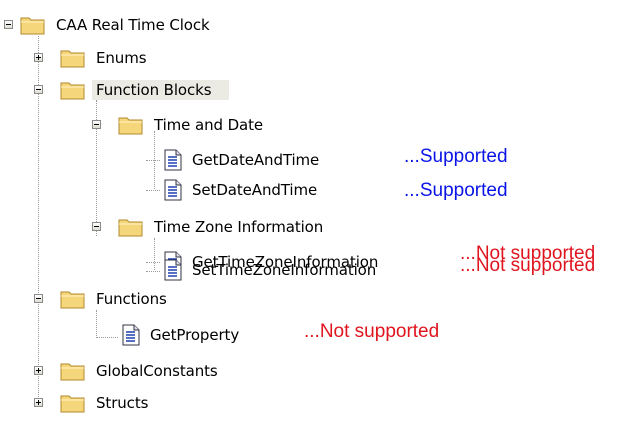  I want to click on tree-node-label: GetProperty, so click(195, 335).